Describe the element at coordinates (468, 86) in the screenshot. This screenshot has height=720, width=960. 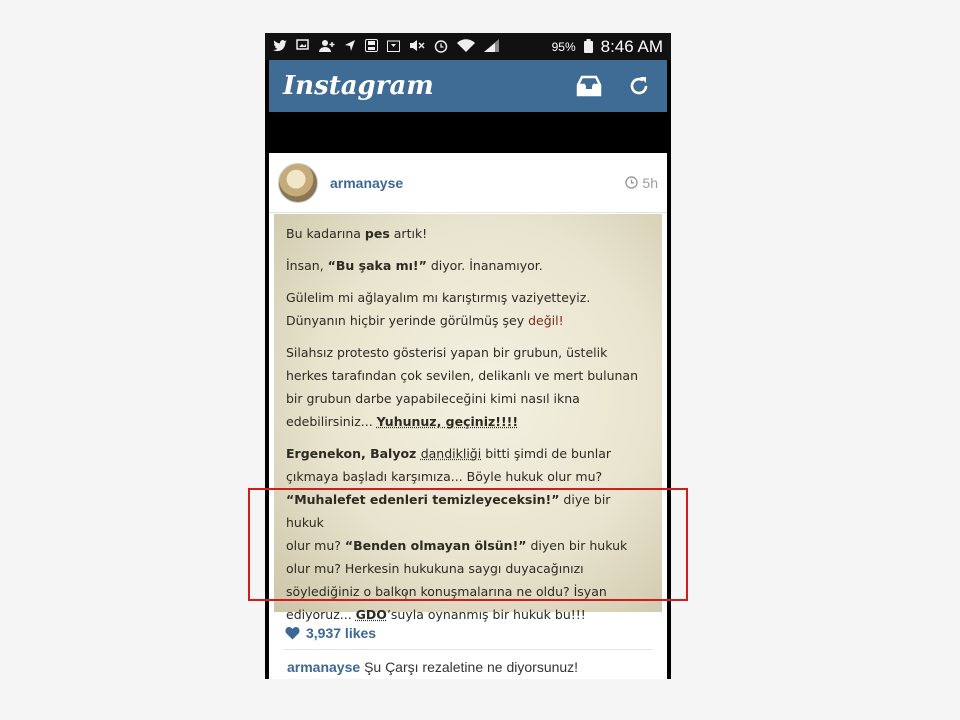
I see `instagram-app-bar: Instagram` at that location.